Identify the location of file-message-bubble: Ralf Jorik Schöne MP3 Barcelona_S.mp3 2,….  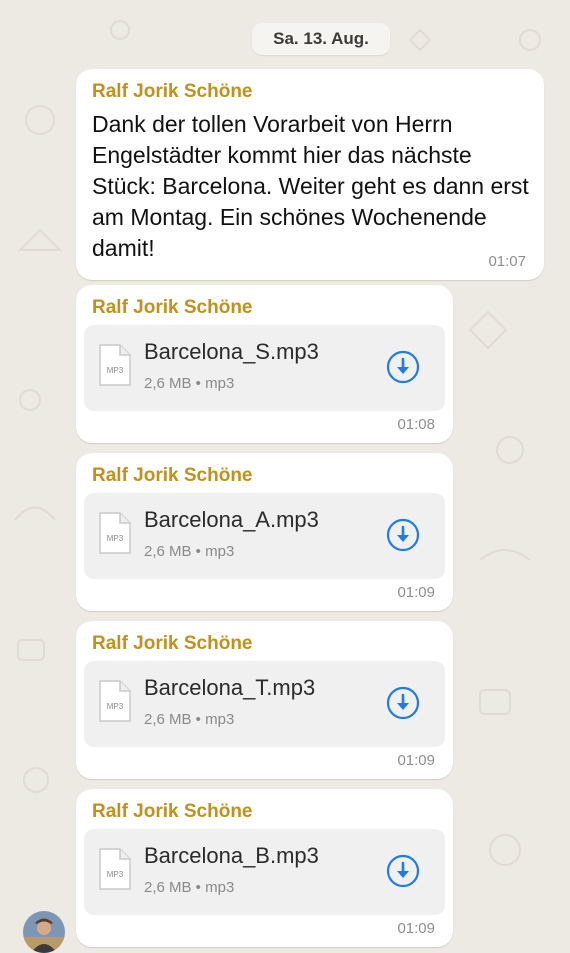
(264, 364).